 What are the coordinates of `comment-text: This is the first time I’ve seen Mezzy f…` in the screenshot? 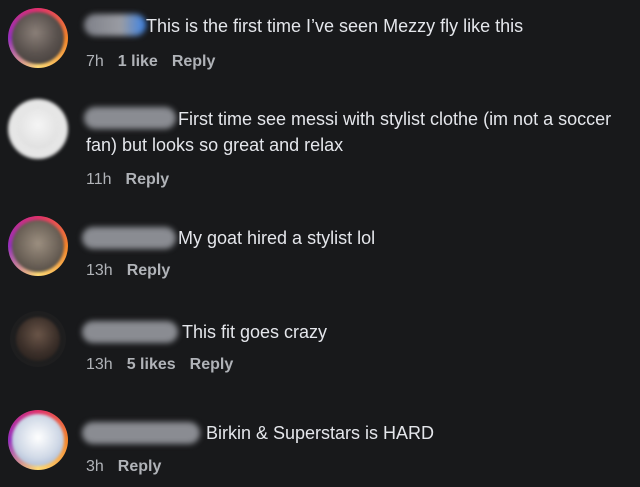 It's located at (335, 26).